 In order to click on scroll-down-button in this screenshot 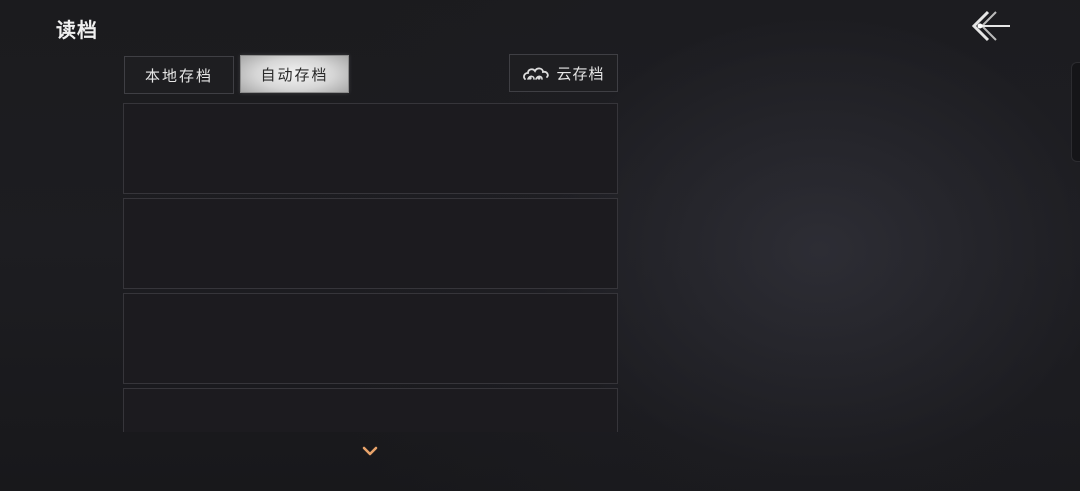, I will do `click(370, 451)`.